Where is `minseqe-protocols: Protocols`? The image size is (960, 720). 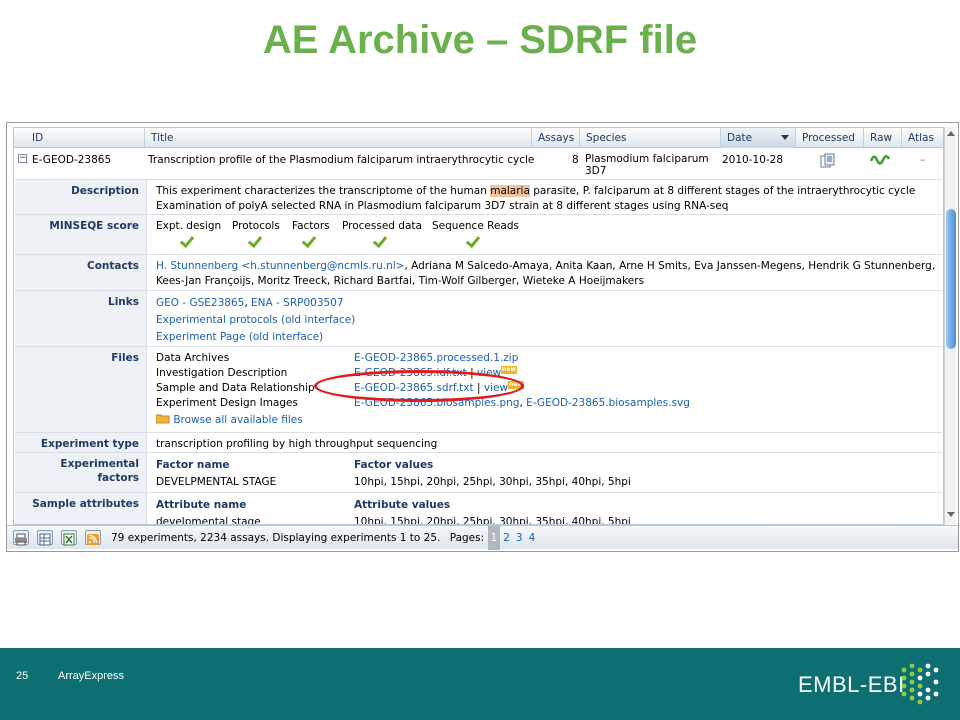
minseqe-protocols: Protocols is located at coordinates (256, 226).